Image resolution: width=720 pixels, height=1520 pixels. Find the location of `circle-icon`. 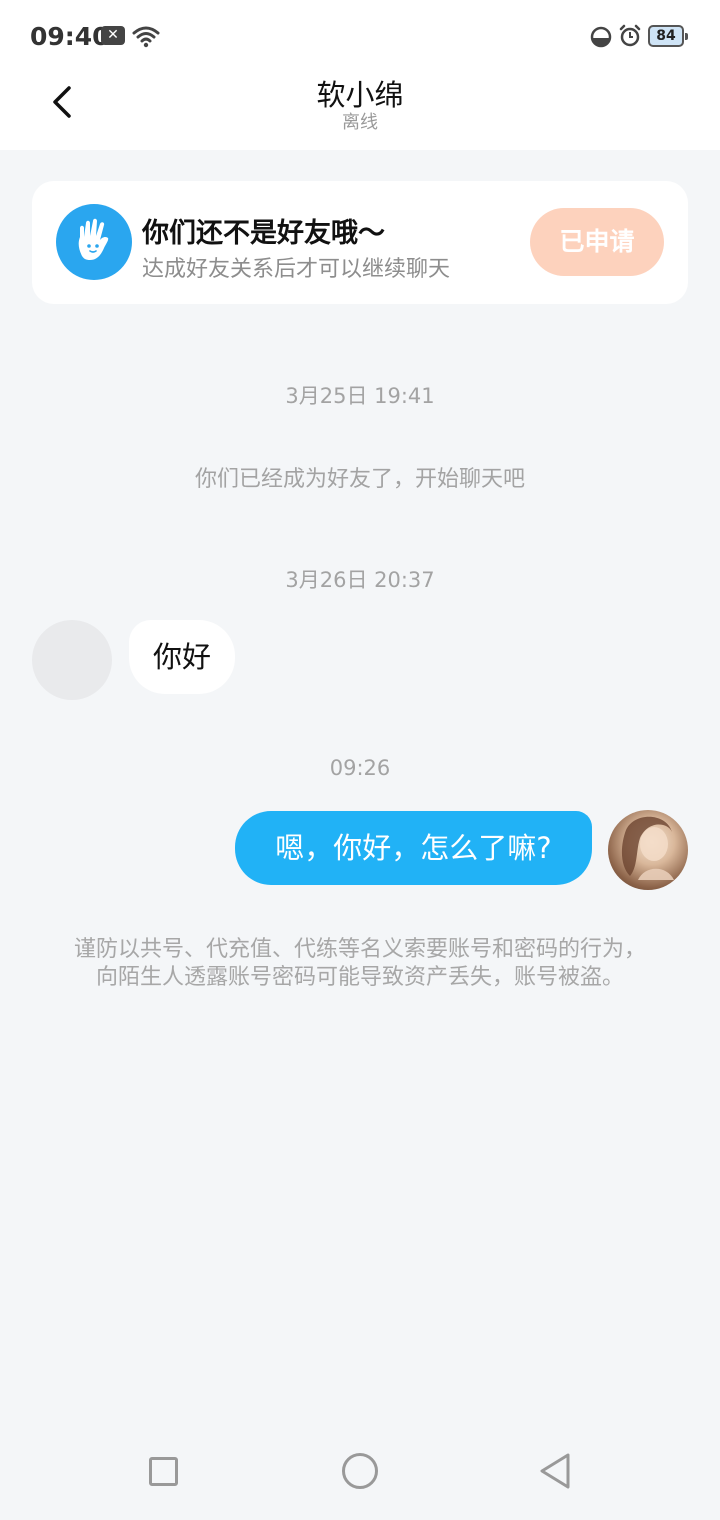

circle-icon is located at coordinates (360, 1471).